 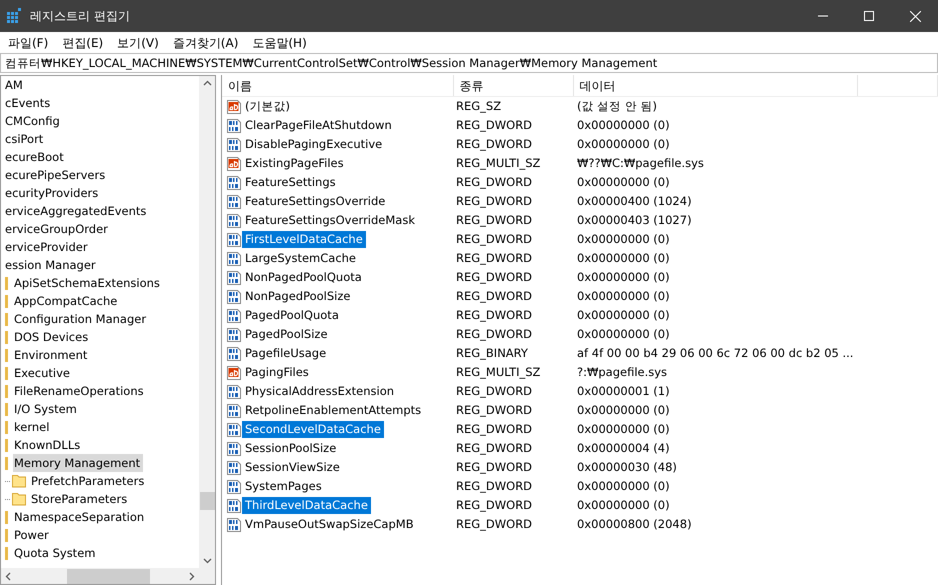 What do you see at coordinates (338, 85) in the screenshot?
I see `column-header: 이름` at bounding box center [338, 85].